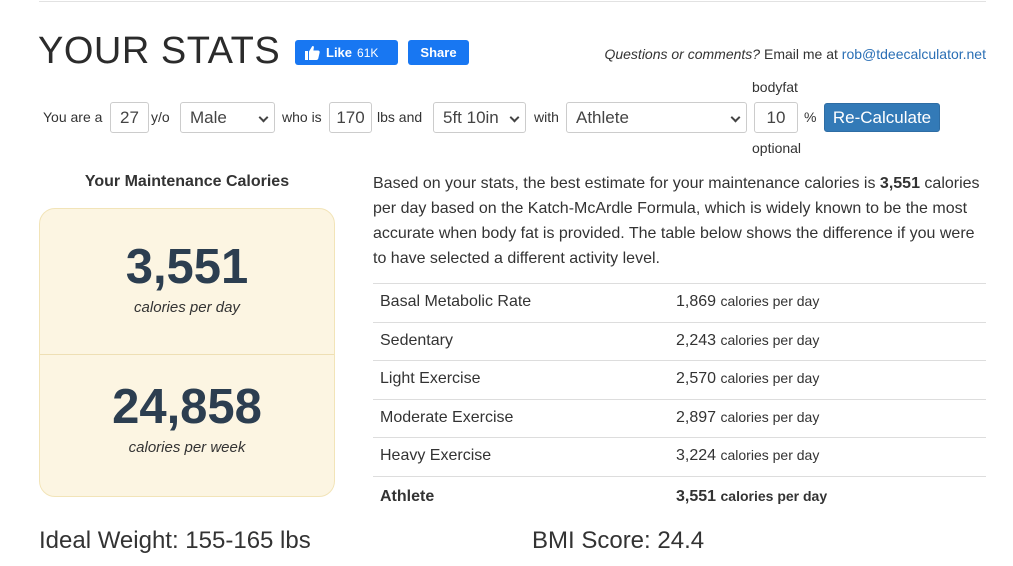  I want to click on activity-name: Basal Metabolic Rate, so click(456, 301).